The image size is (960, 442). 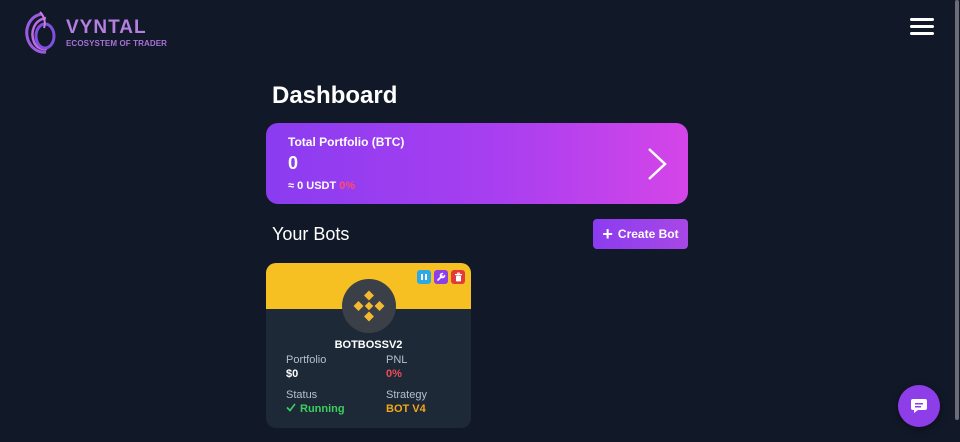 What do you see at coordinates (346, 142) in the screenshot?
I see `portfolio-label: Total Portfolio (BTC)` at bounding box center [346, 142].